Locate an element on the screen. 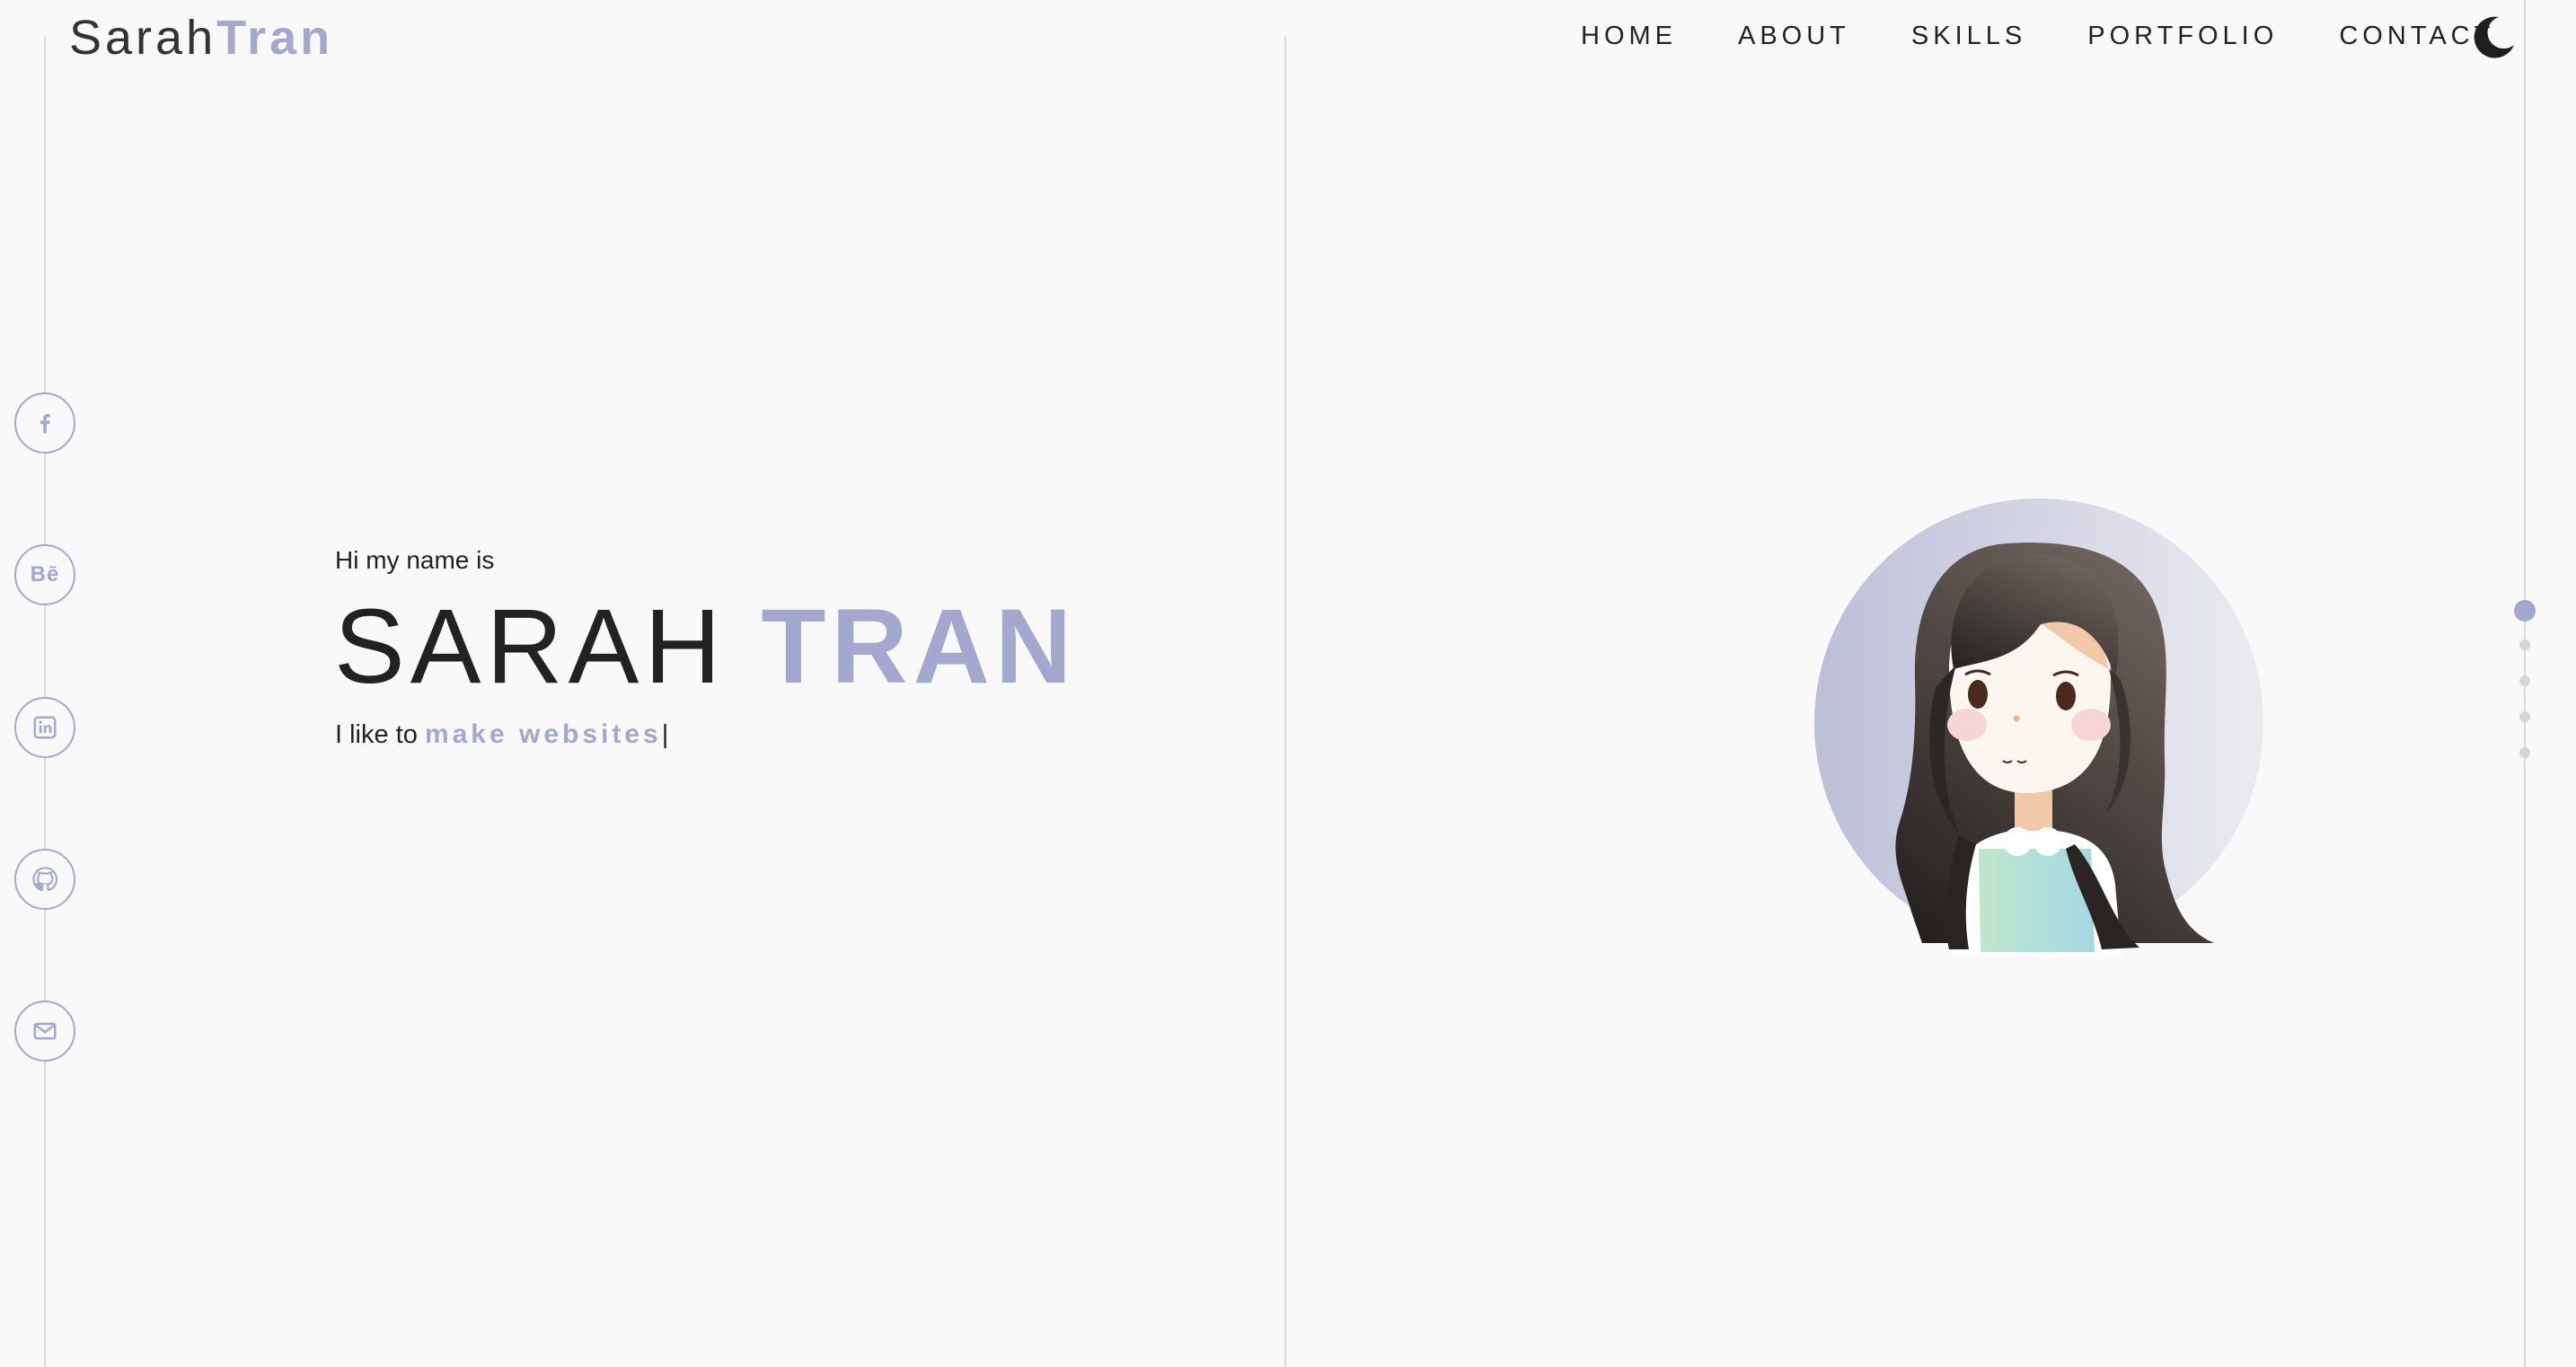  moon-icon is located at coordinates (2494, 37).